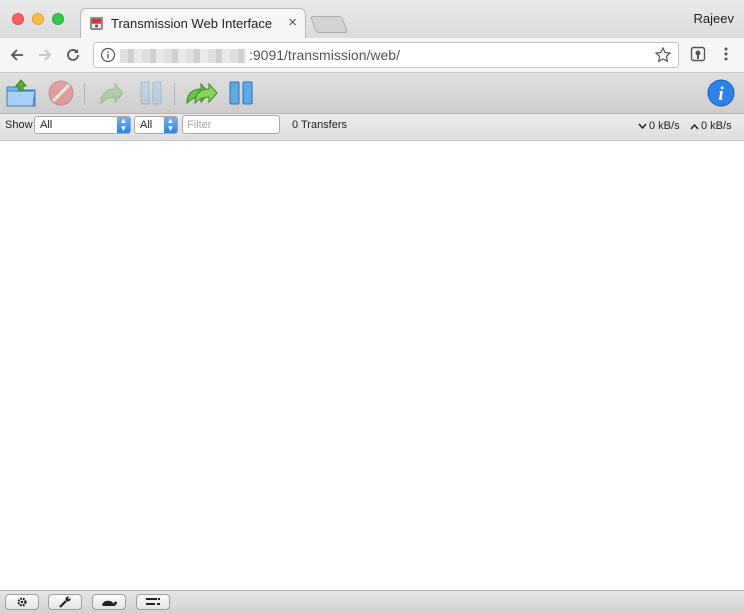 The width and height of the screenshot is (744, 613). What do you see at coordinates (664, 126) in the screenshot?
I see `download-speed-value: 0 kB/s` at bounding box center [664, 126].